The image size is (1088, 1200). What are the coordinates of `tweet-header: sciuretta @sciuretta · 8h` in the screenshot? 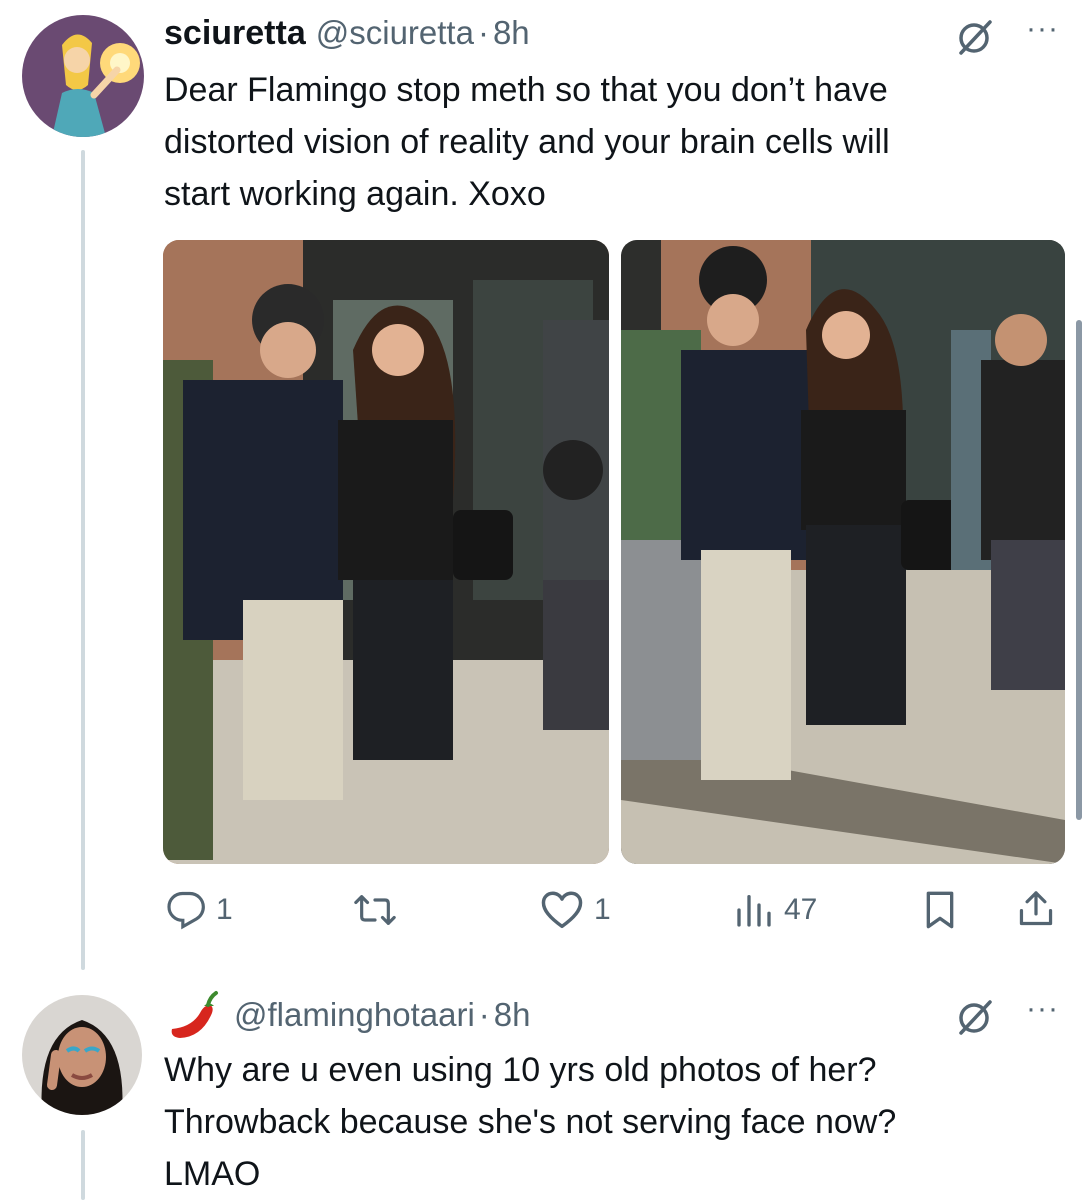 It's located at (347, 36).